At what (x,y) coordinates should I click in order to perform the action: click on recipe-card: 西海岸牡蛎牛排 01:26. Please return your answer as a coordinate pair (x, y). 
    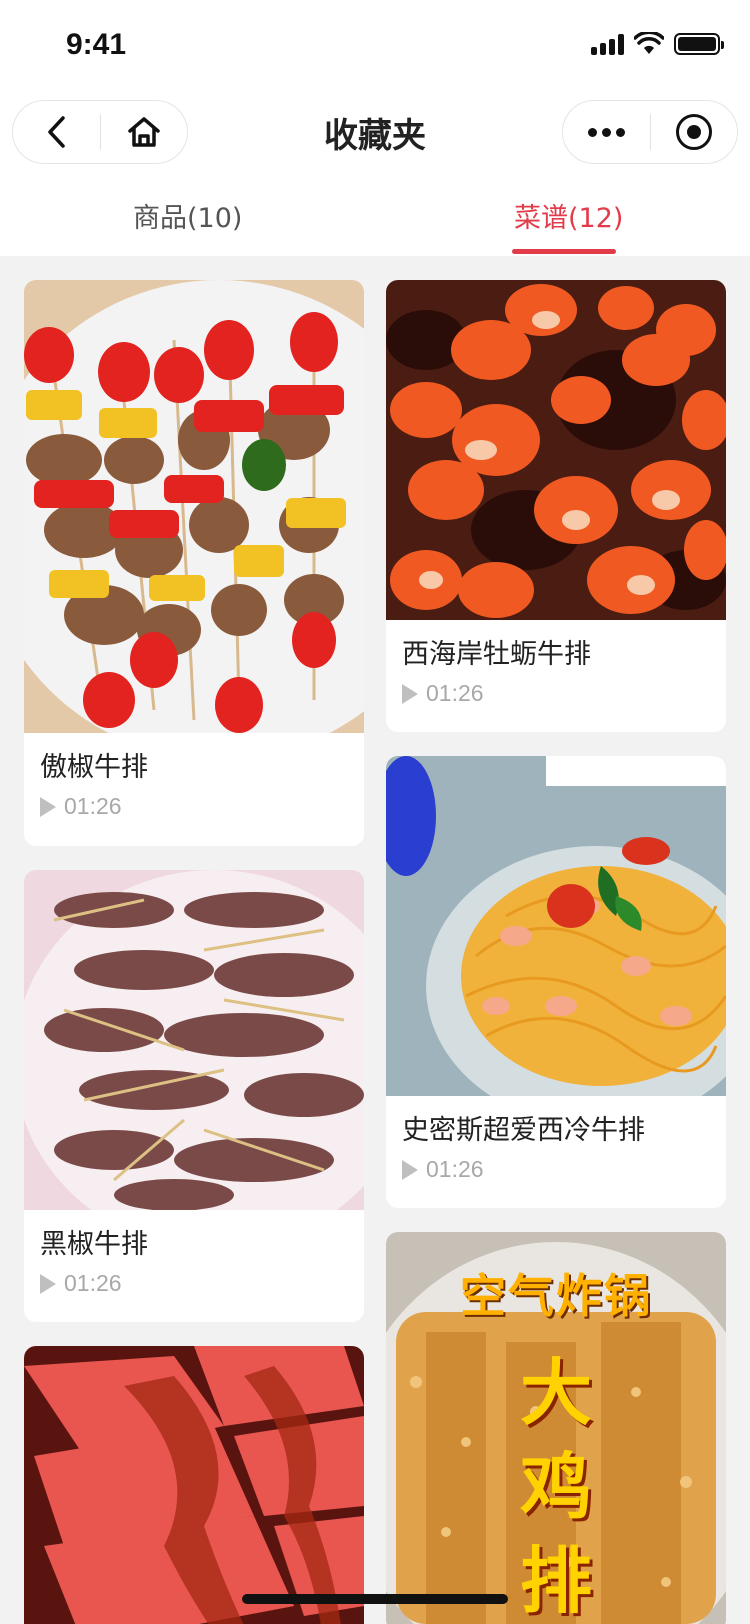
    Looking at the image, I should click on (556, 506).